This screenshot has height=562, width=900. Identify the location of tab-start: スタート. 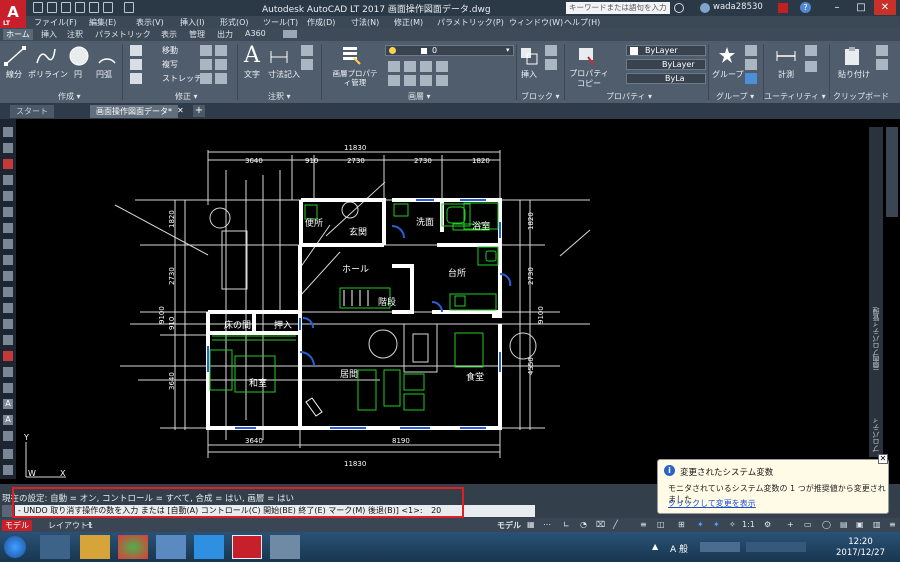
(32, 111).